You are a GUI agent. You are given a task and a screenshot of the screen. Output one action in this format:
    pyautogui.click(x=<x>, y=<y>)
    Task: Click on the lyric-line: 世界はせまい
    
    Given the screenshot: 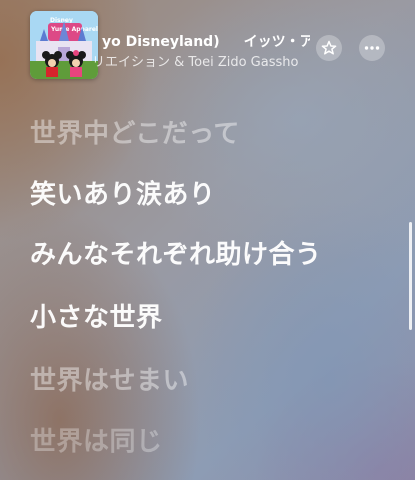 What is the action you would take?
    pyautogui.click(x=109, y=378)
    